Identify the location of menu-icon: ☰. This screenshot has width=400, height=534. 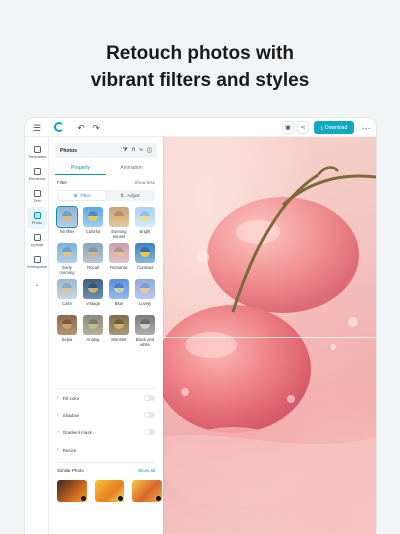
(37, 128).